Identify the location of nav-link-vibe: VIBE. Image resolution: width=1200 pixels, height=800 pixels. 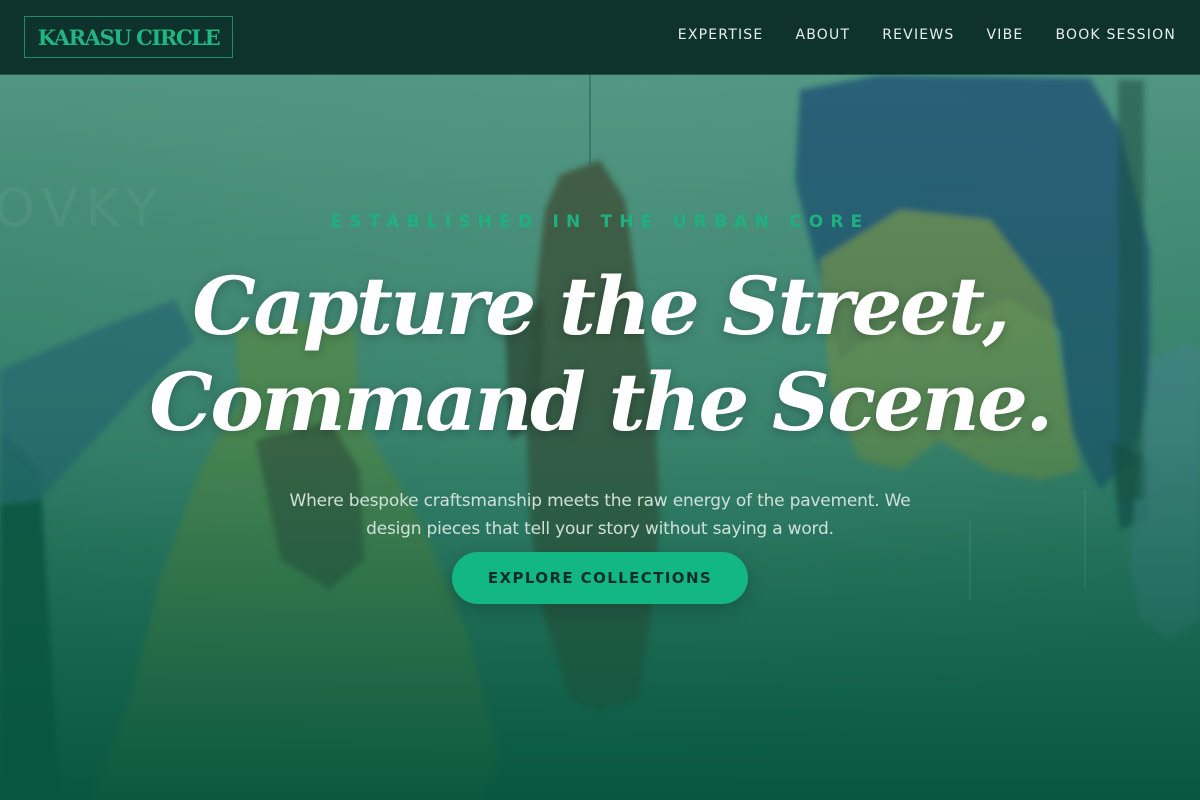
(1004, 35).